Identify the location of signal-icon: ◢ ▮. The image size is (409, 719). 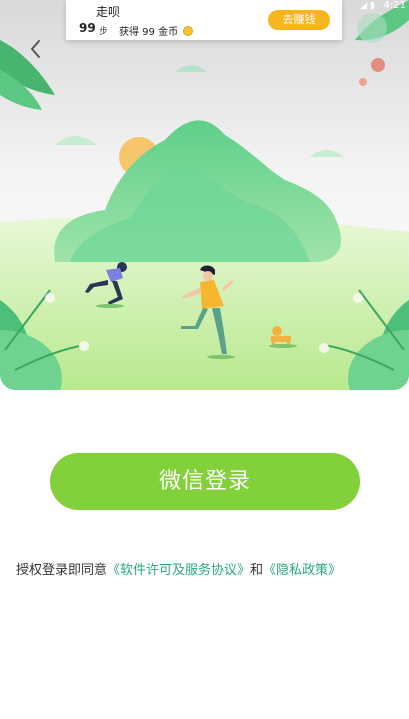
(367, 6).